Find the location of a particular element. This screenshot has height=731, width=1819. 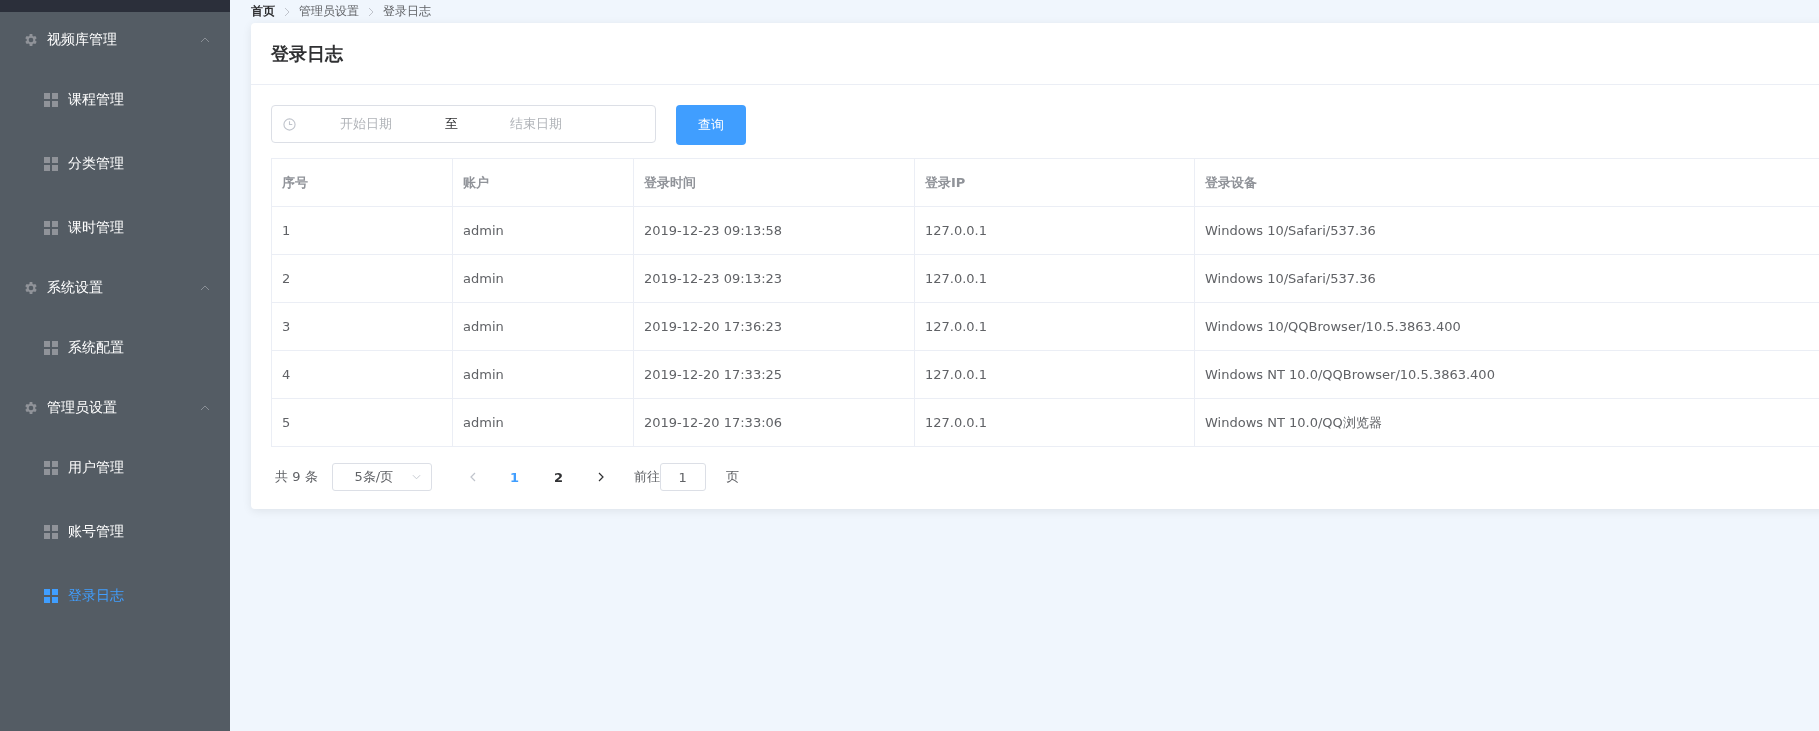

menu-item: 系统配置 is located at coordinates (115, 348).